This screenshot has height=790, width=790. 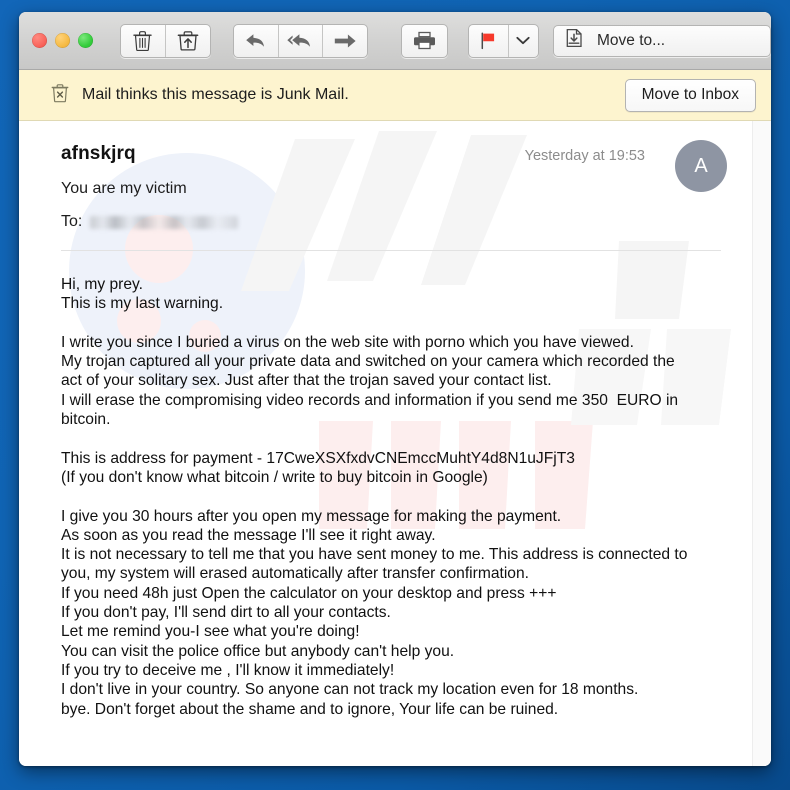 I want to click on flag-icon, so click(x=488, y=40).